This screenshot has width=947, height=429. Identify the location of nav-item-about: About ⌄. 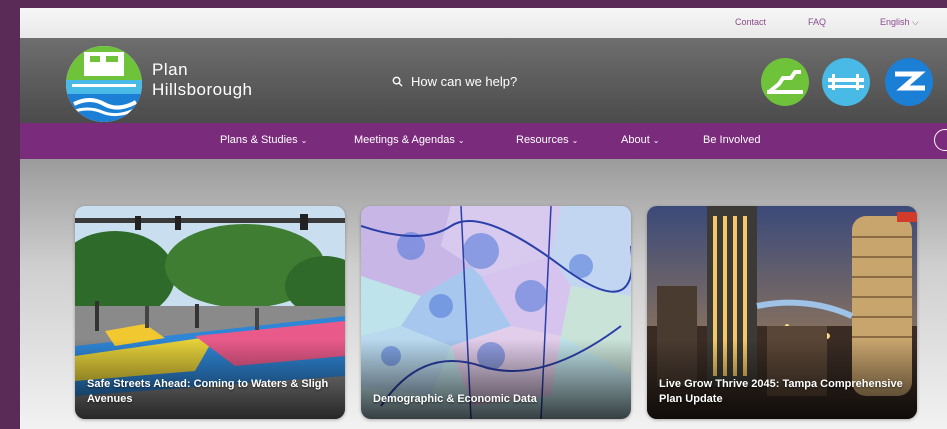
(640, 140).